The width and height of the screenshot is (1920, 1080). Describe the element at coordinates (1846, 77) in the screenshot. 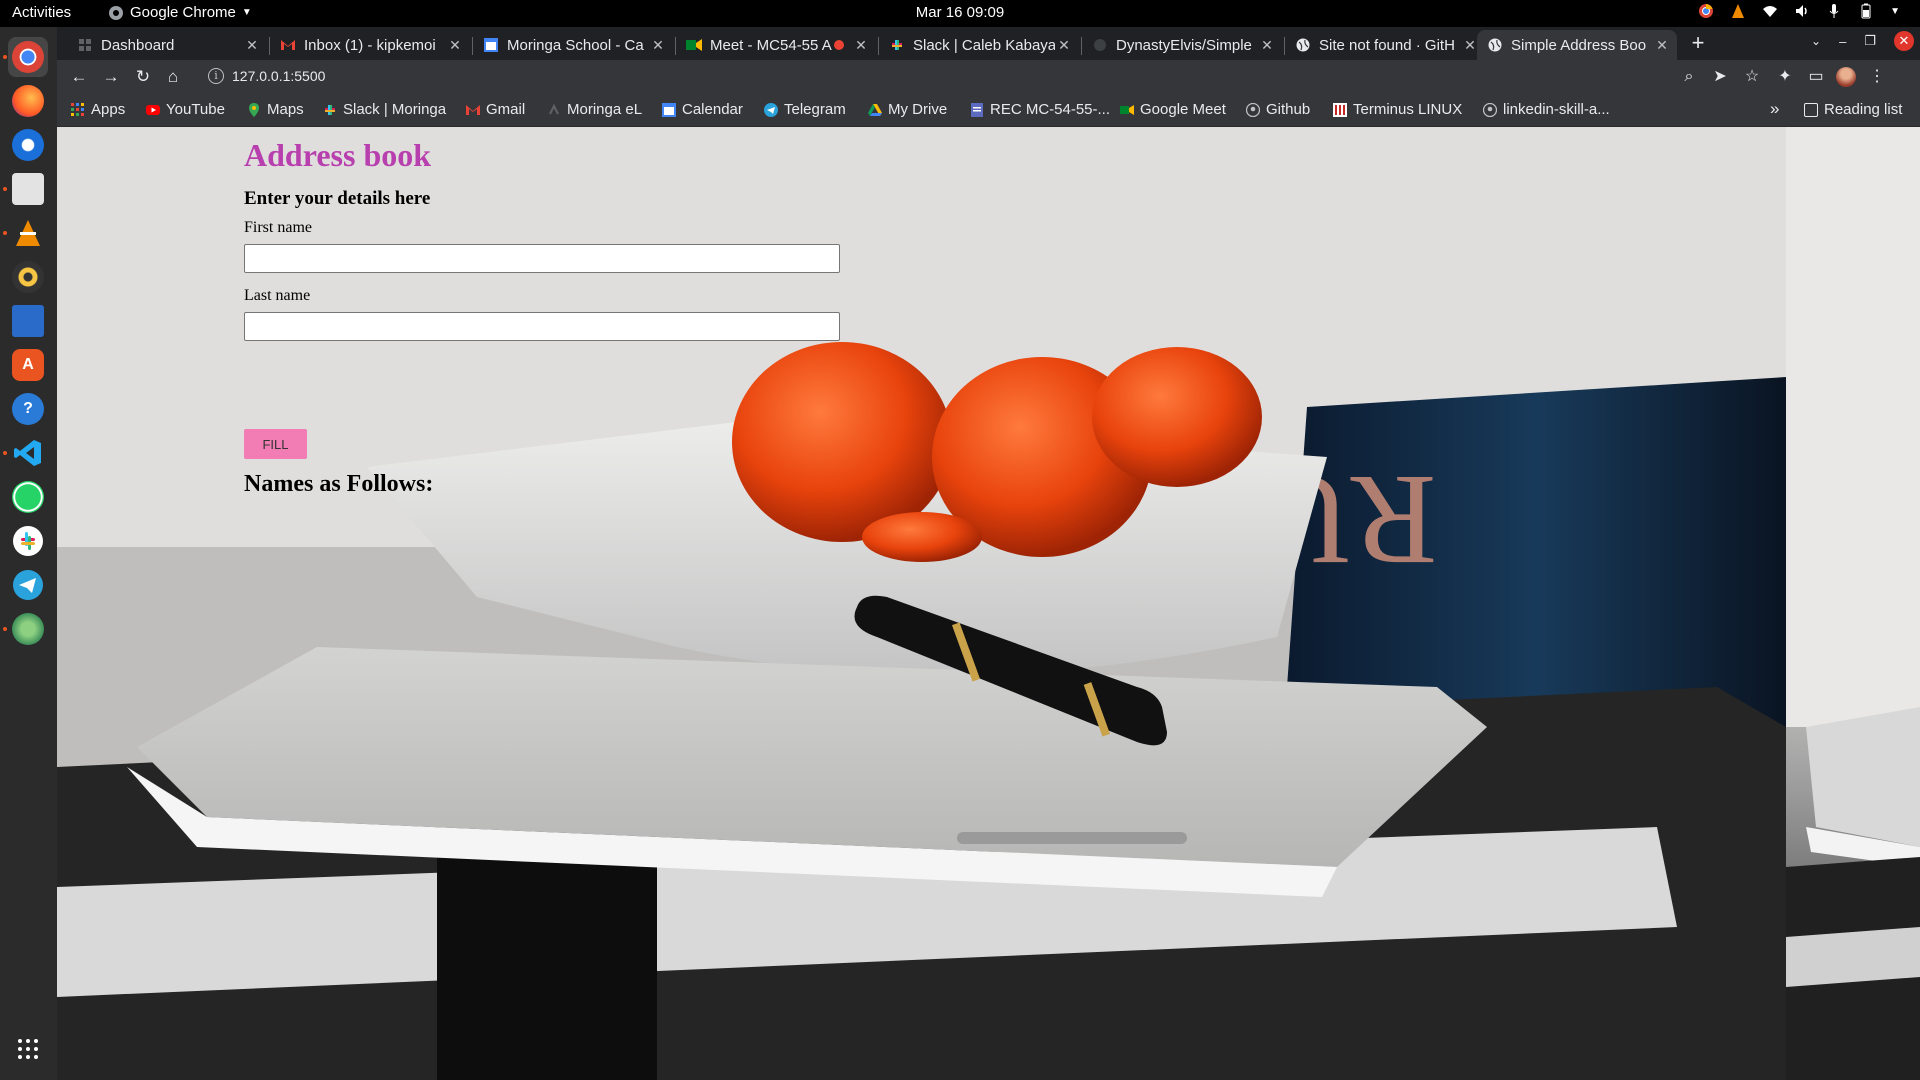

I see `profile-avatar` at that location.